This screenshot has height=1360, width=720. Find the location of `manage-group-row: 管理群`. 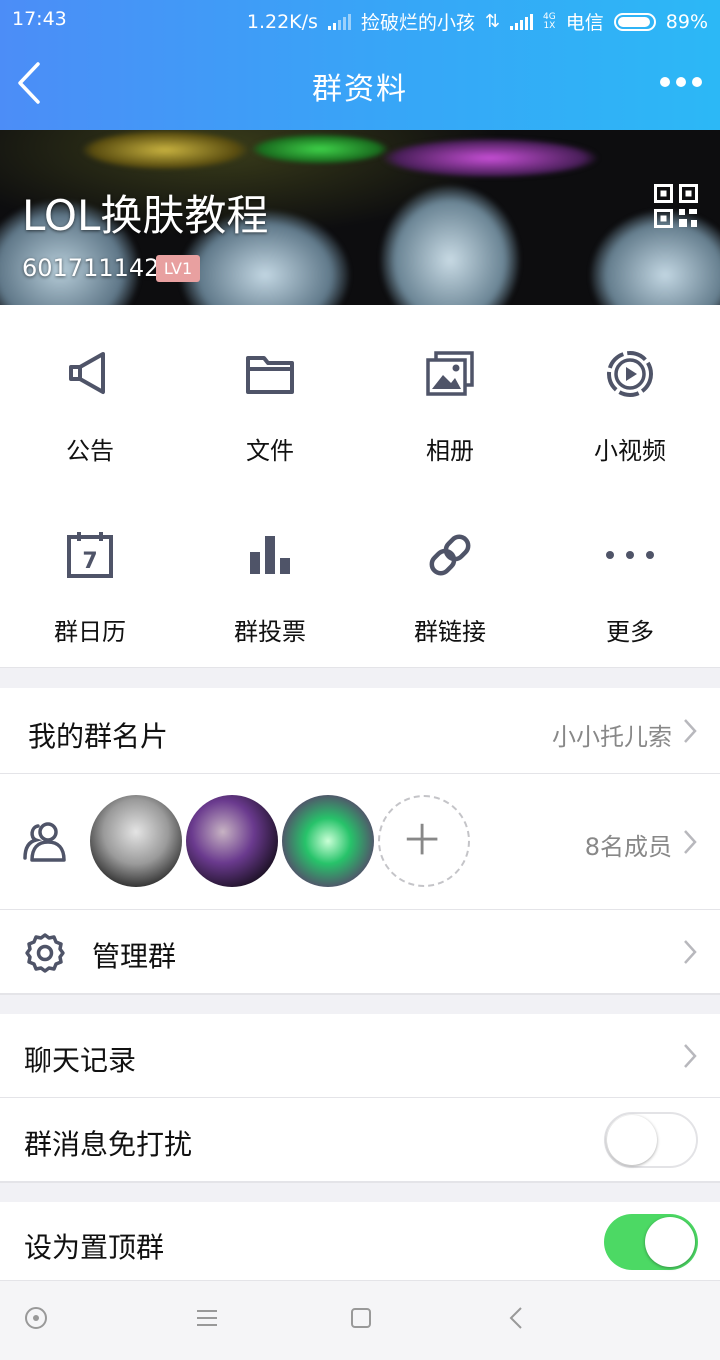

manage-group-row: 管理群 is located at coordinates (360, 952).